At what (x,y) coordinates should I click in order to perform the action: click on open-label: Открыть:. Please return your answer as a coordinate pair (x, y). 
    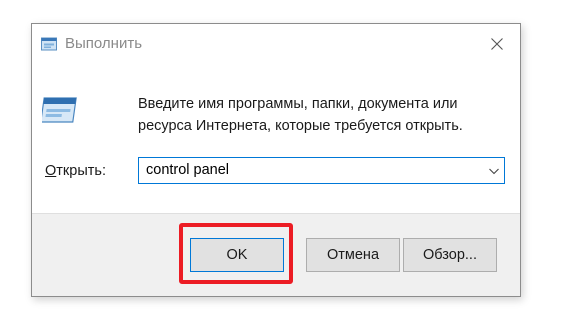
    Looking at the image, I should click on (75, 171).